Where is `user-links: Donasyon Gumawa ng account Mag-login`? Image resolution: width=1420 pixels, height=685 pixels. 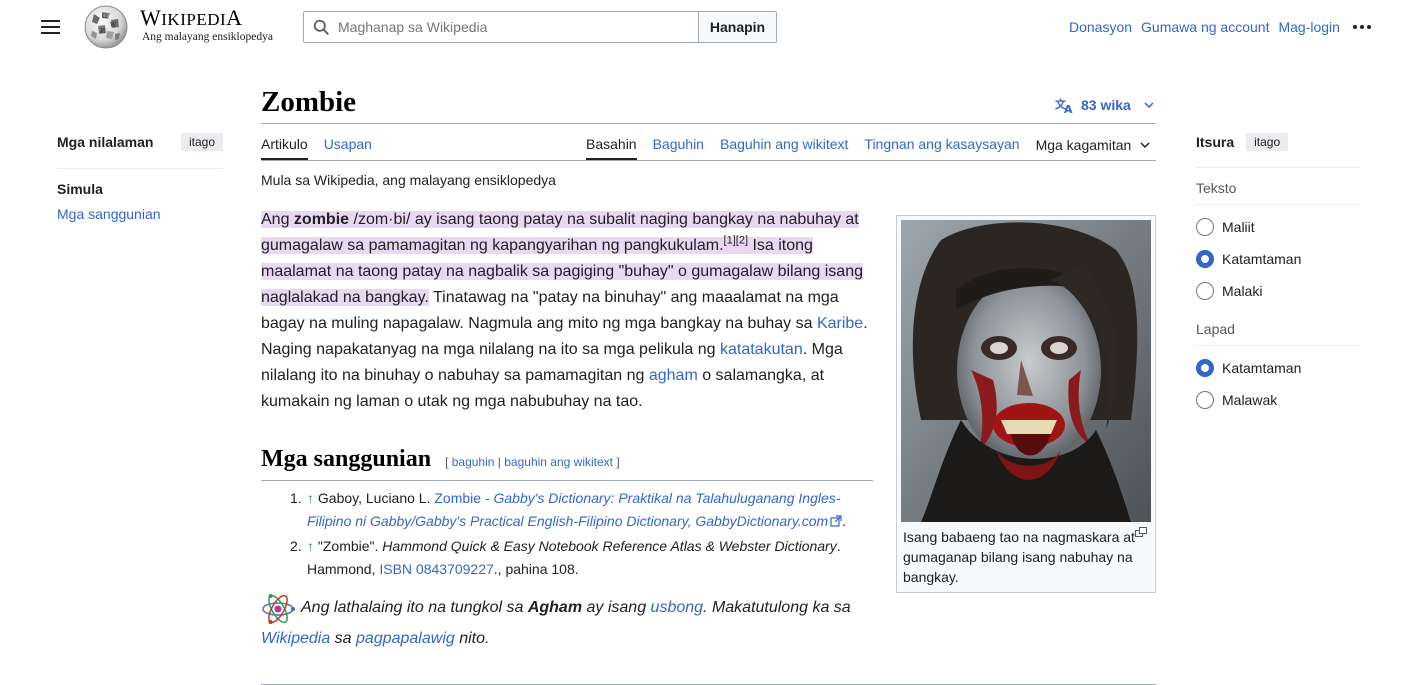 user-links: Donasyon Gumawa ng account Mag-login is located at coordinates (1204, 27).